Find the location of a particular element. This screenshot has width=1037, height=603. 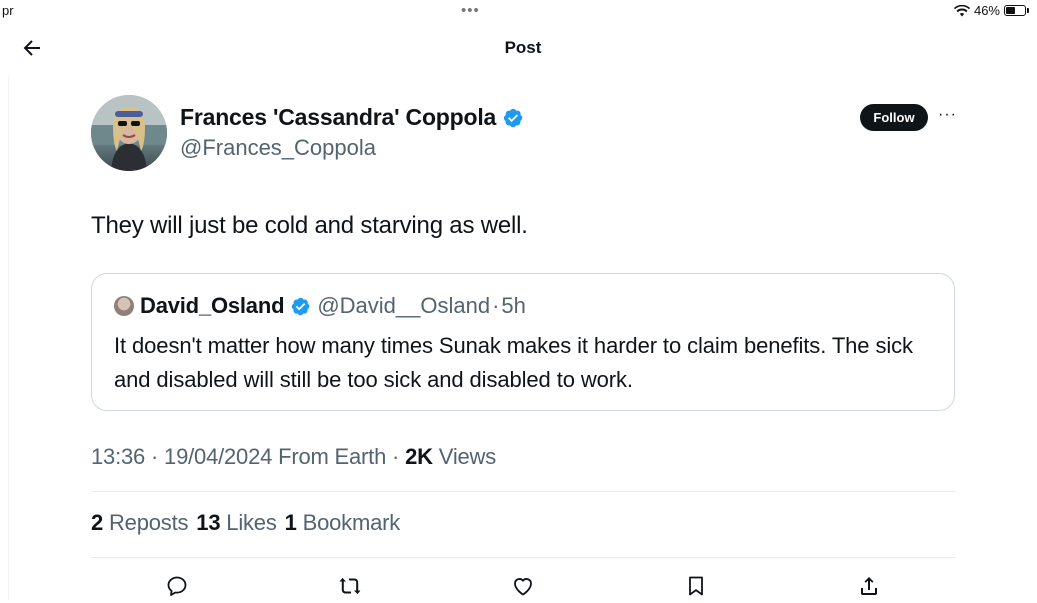

multitask-dots-icon: ••• is located at coordinates (470, 10).